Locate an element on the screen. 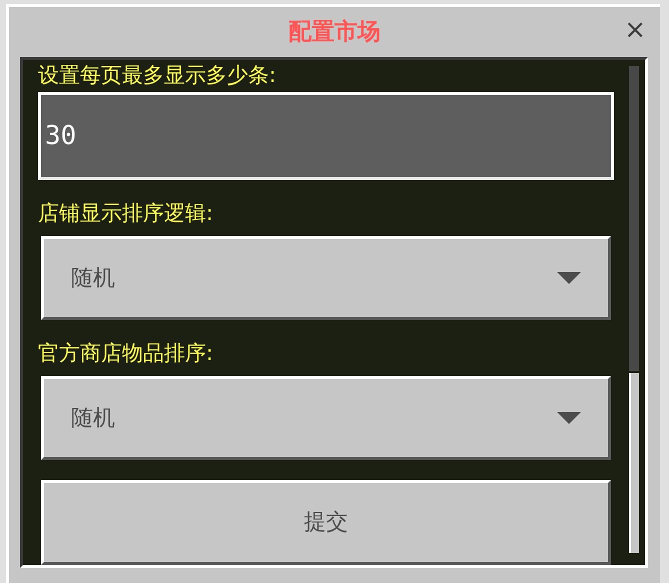  field-label: 设置每页最多显示多少条: is located at coordinates (157, 75).